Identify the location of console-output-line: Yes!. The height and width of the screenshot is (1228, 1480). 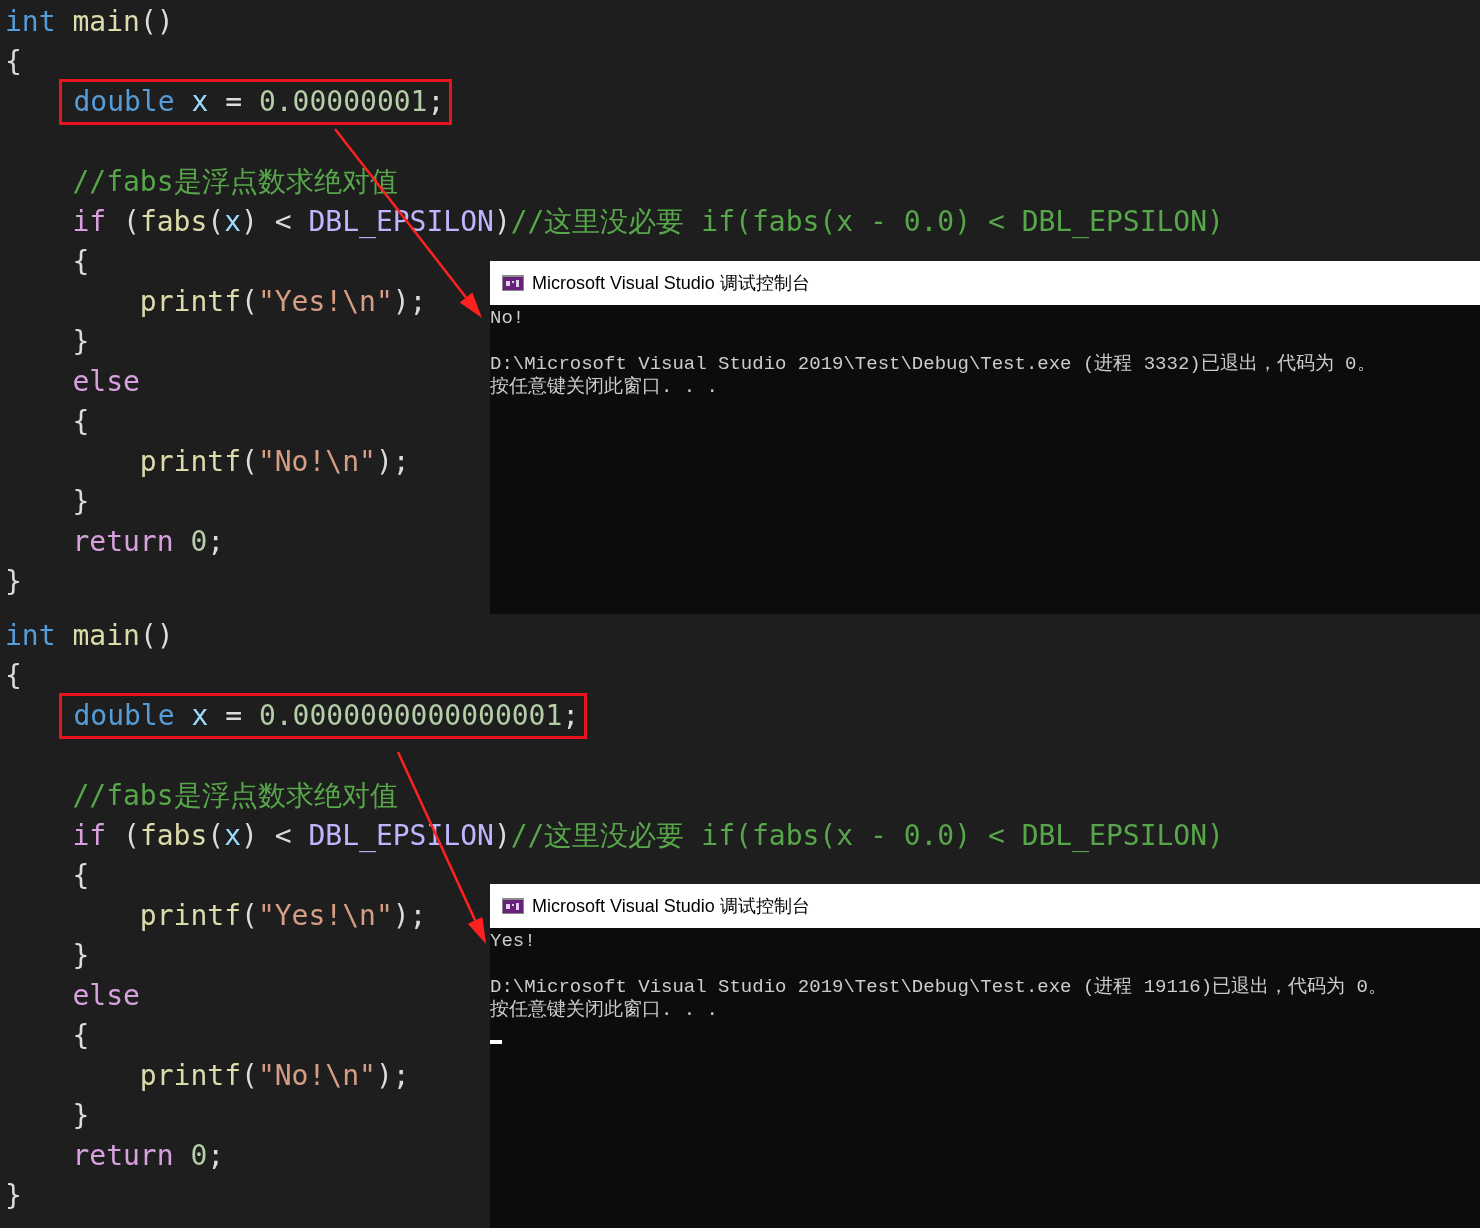
(513, 941).